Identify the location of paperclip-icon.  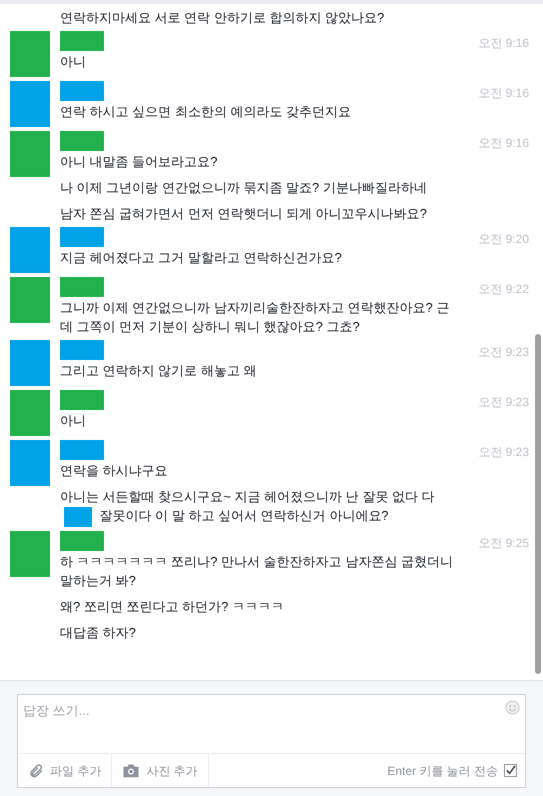
(36, 770).